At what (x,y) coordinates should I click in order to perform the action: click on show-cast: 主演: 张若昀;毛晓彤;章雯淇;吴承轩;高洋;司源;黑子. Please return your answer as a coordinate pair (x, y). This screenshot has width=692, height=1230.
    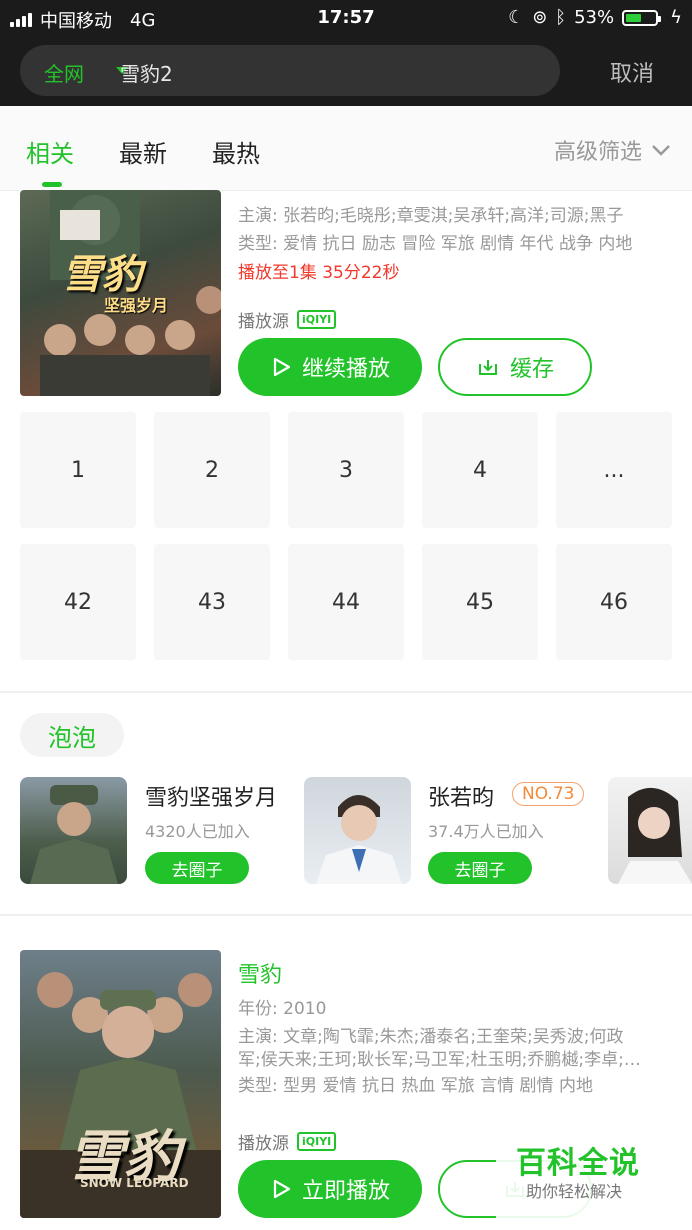
    Looking at the image, I should click on (431, 216).